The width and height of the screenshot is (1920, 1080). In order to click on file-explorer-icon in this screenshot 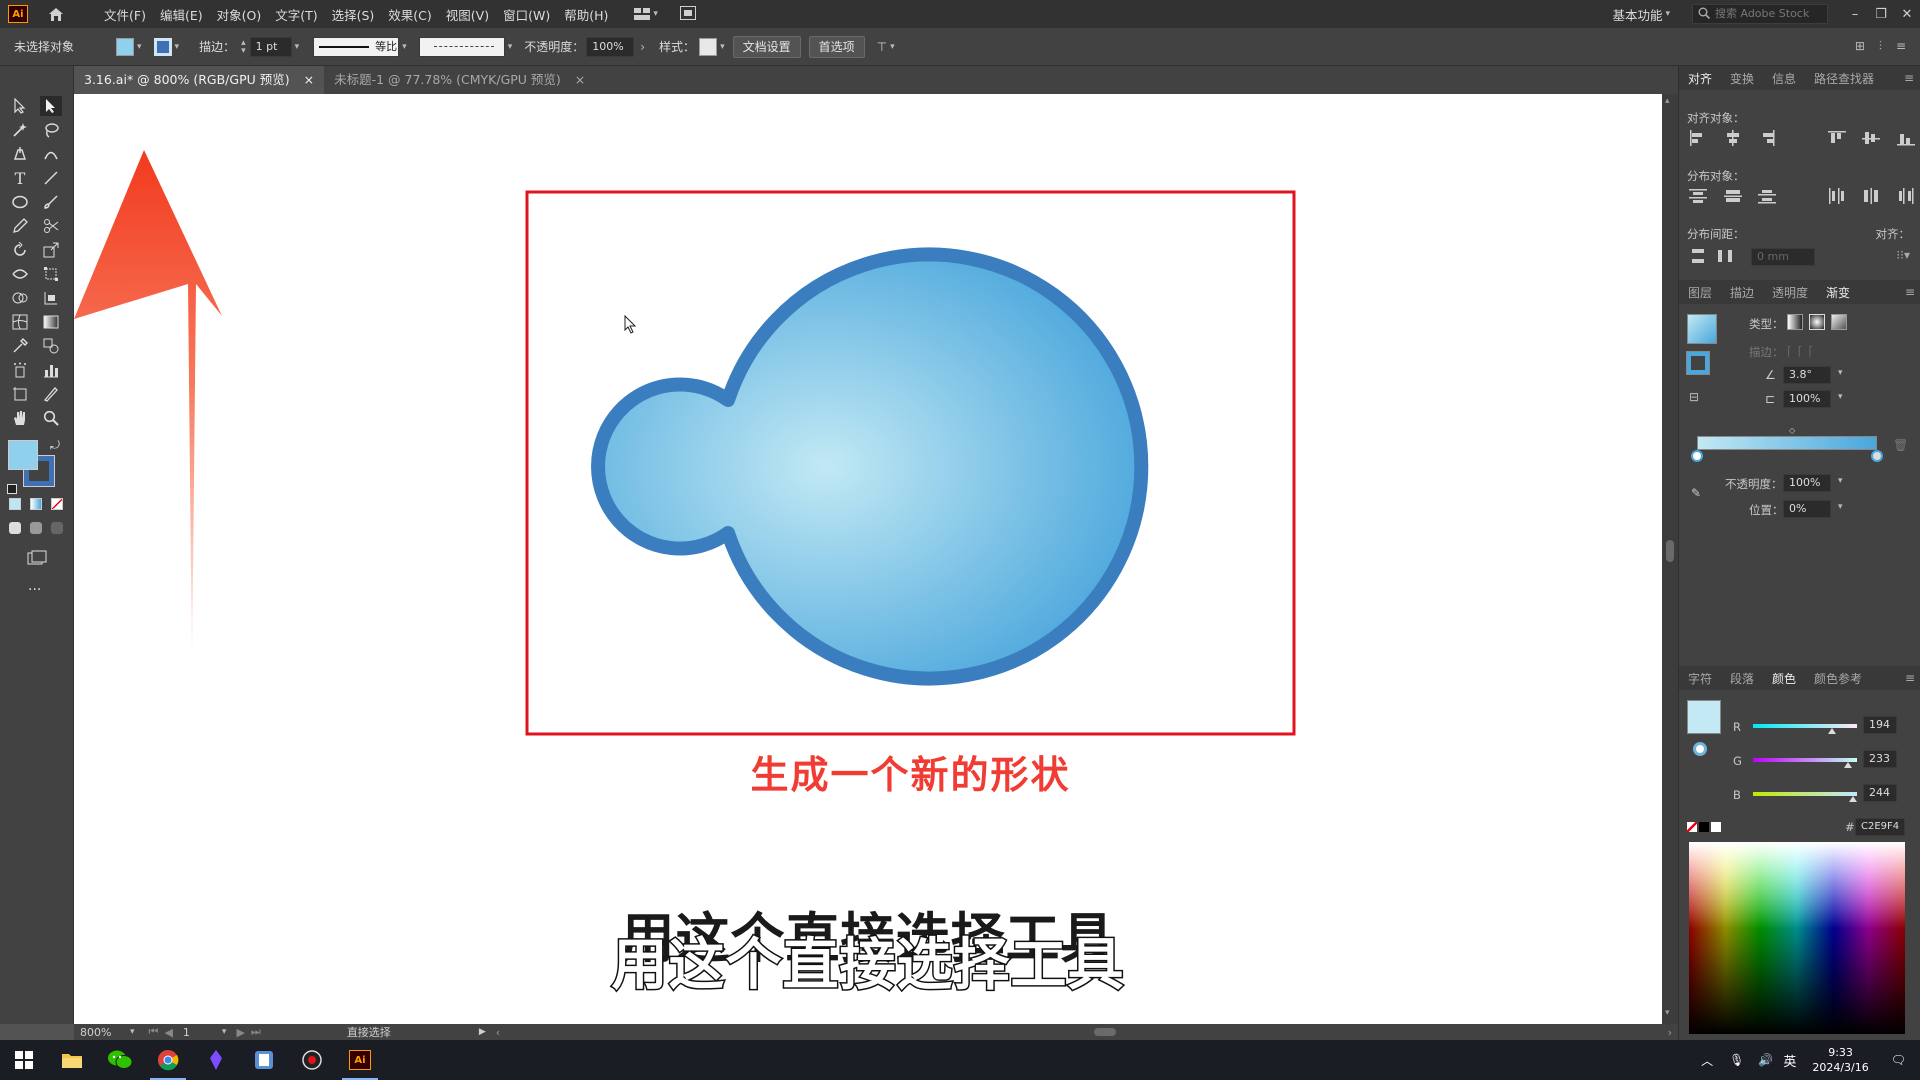, I will do `click(72, 1060)`.